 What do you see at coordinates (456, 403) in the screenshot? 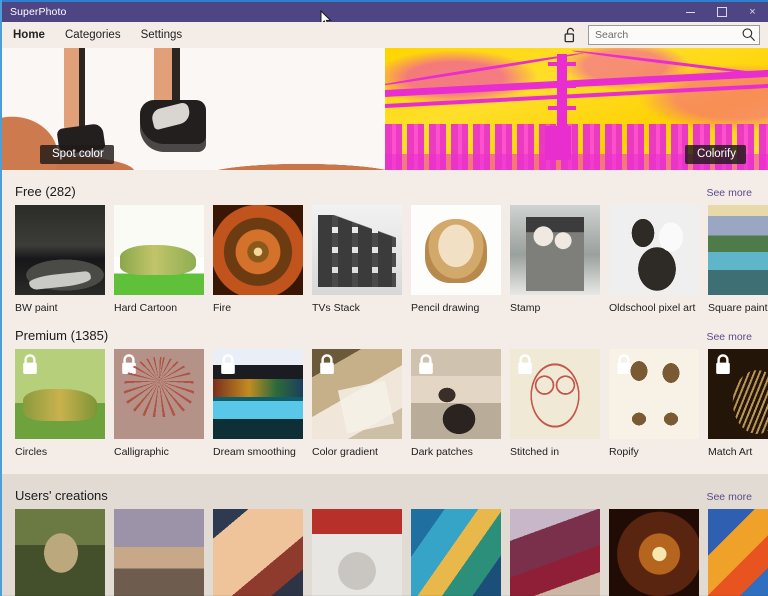
I see `effect-tile: Dark patches` at bounding box center [456, 403].